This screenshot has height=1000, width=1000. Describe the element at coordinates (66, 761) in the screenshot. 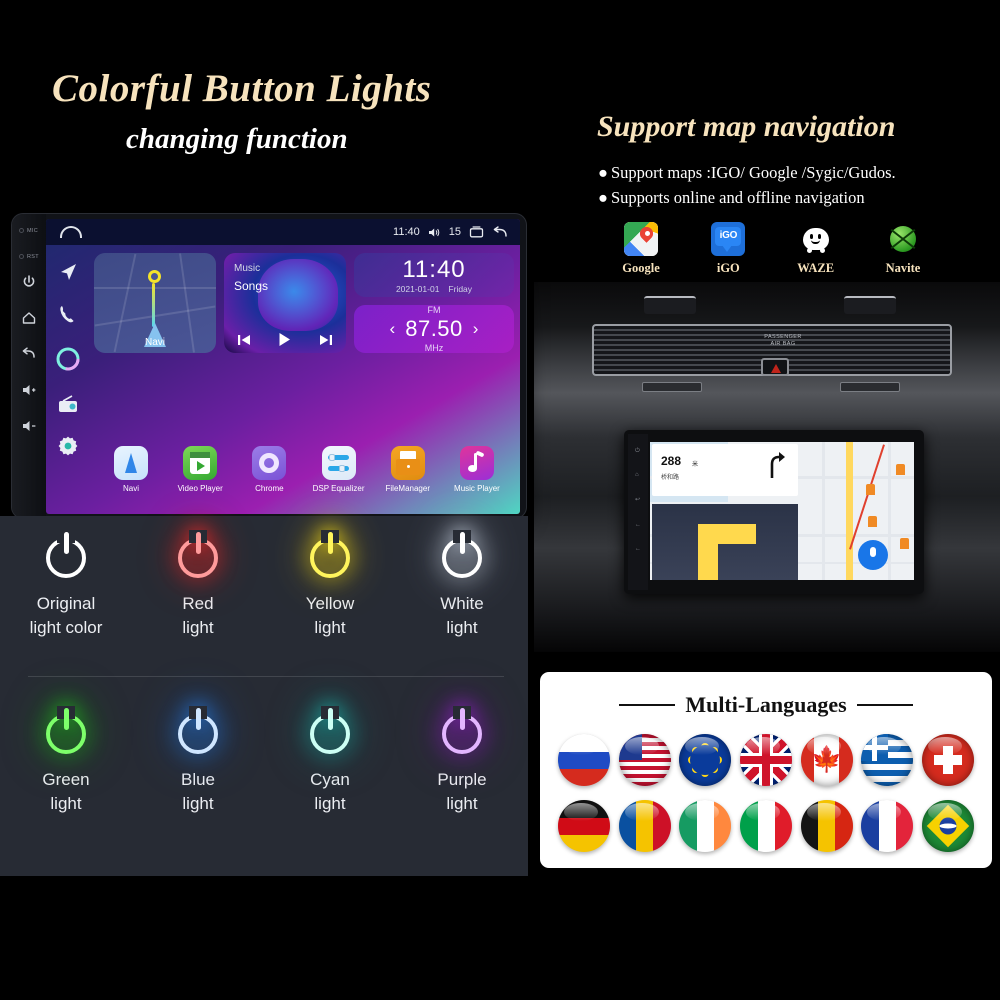

I see `light-option-green: Green light` at that location.